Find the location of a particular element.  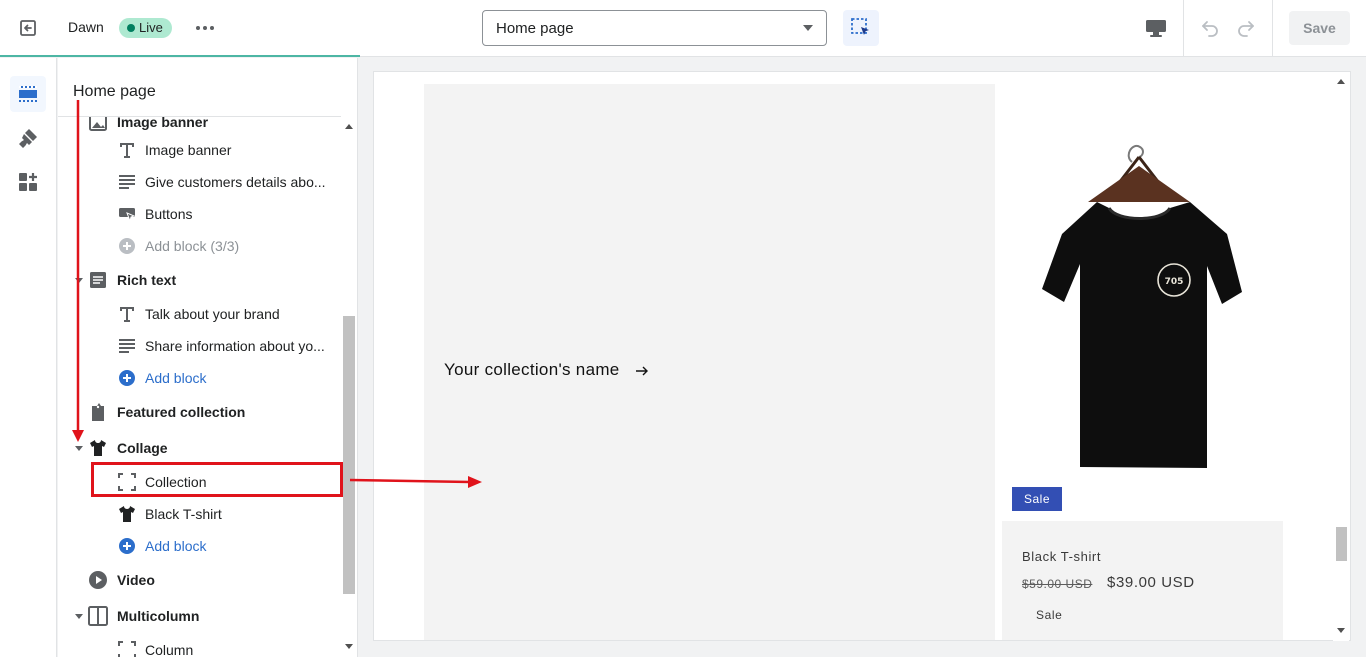

desktop-icon is located at coordinates (1156, 28).